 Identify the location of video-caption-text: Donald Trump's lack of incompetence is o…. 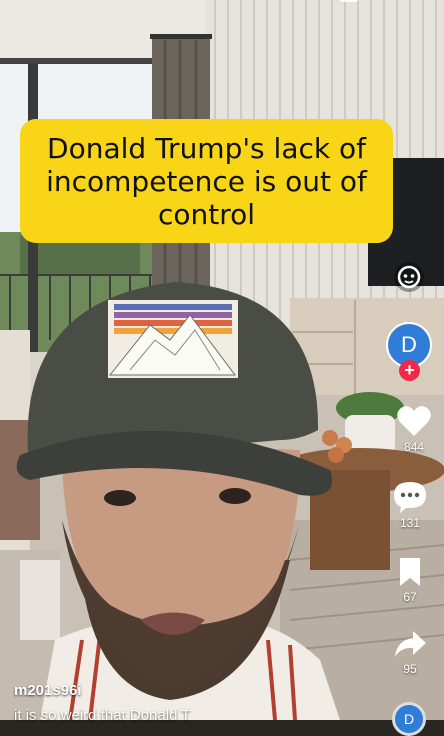
(206, 181).